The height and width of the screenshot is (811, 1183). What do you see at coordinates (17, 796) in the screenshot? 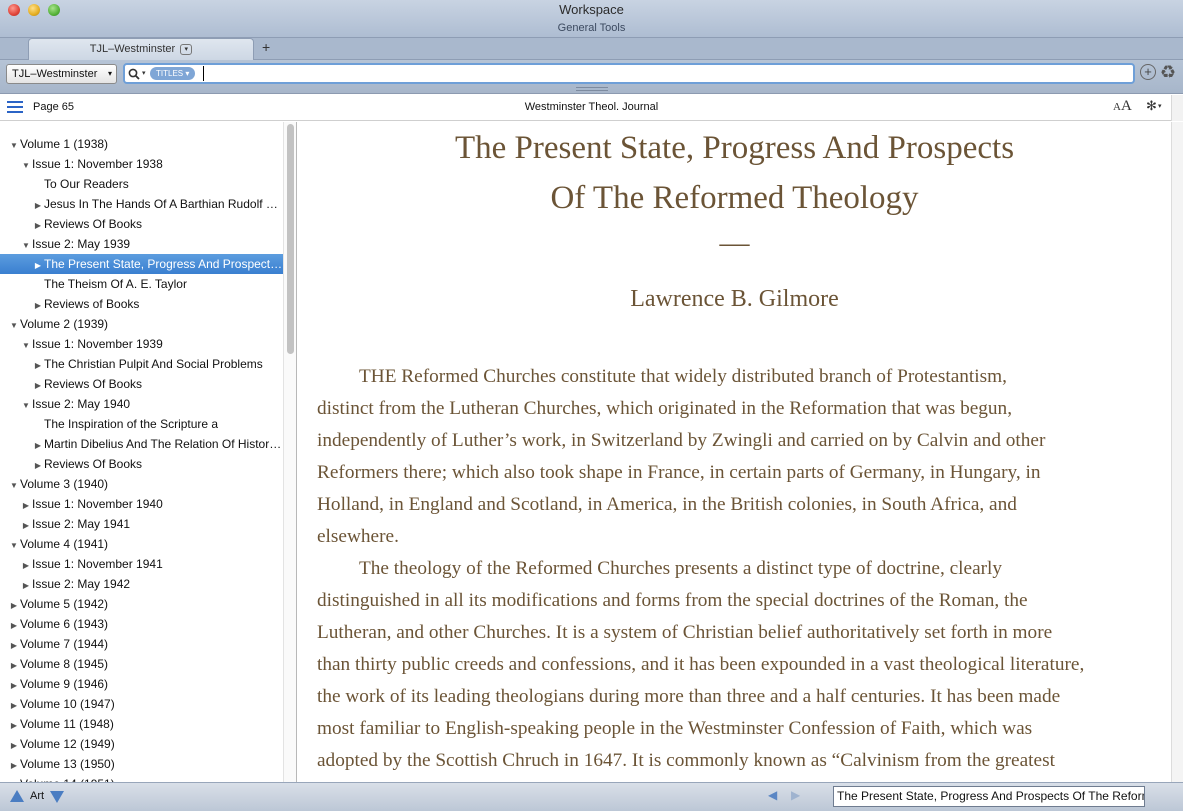
I see `arrow-up-icon` at bounding box center [17, 796].